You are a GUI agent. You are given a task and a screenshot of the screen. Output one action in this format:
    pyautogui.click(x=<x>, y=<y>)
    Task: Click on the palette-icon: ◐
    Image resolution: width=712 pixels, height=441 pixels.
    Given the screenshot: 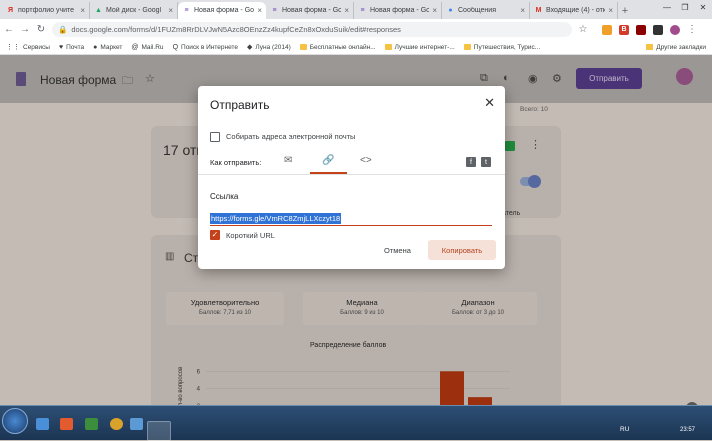 What is the action you would take?
    pyautogui.click(x=506, y=78)
    